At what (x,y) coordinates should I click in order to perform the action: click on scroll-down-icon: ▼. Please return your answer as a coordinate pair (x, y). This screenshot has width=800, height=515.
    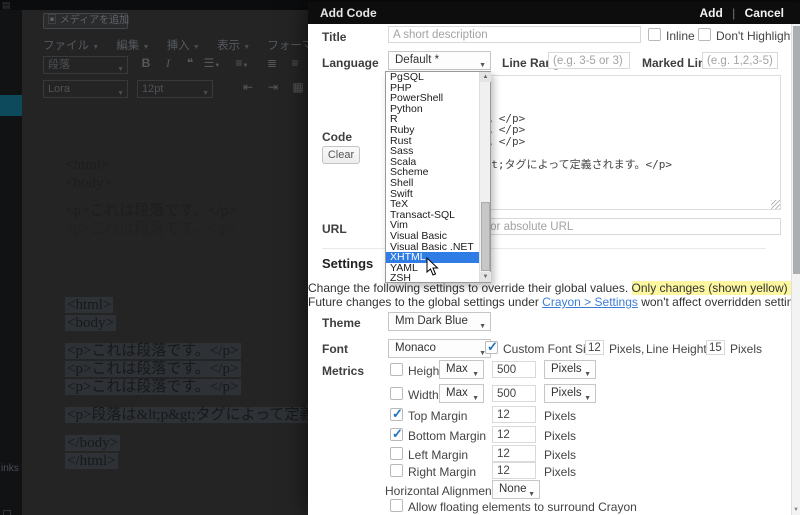
    Looking at the image, I should click on (485, 277).